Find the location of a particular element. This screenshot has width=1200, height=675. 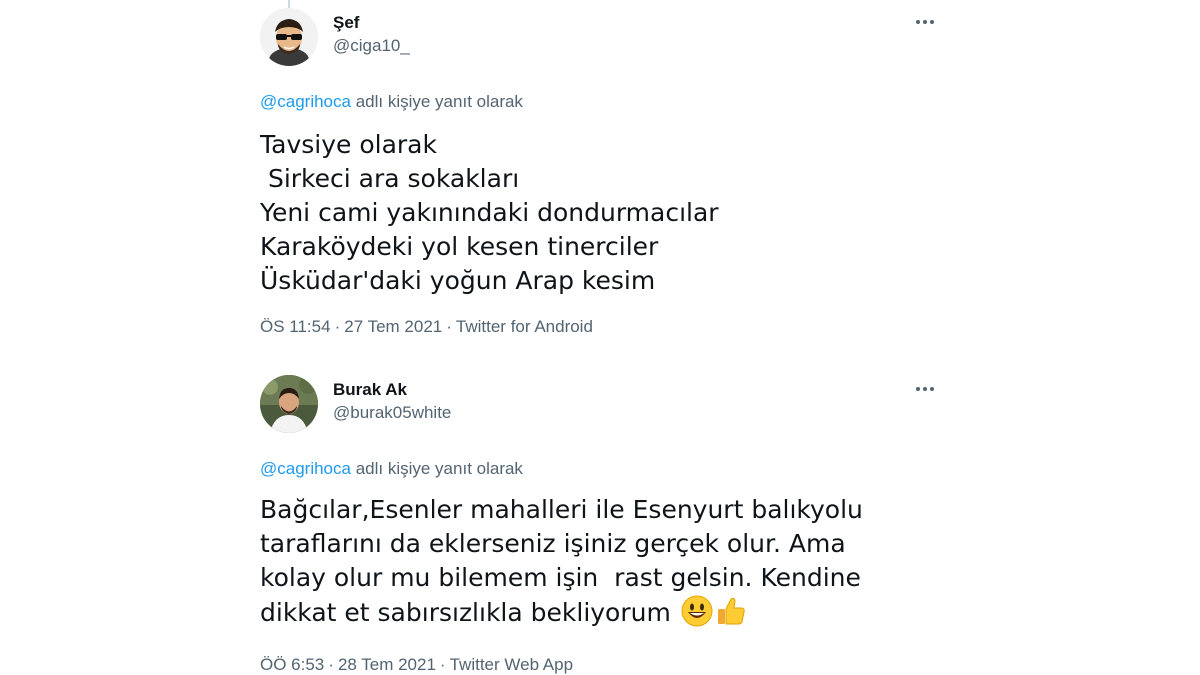

avatar-photo-icon is located at coordinates (289, 404).